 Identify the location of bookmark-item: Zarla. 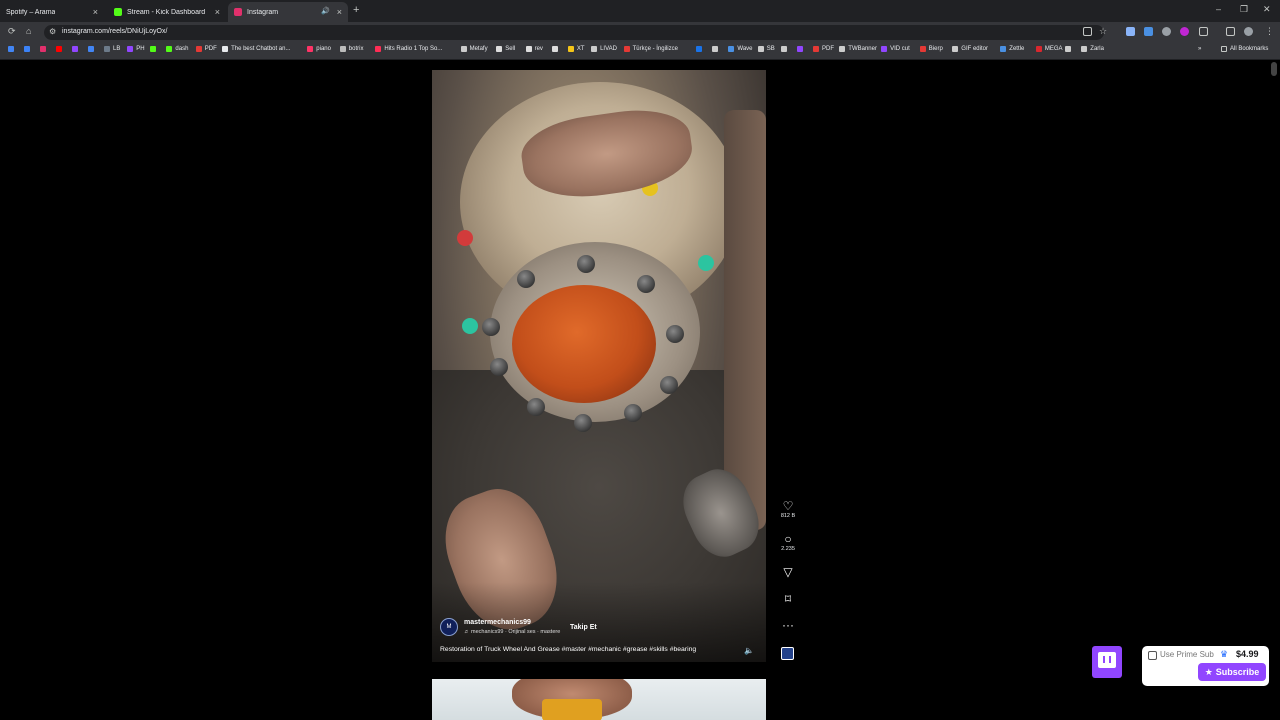
(1092, 49).